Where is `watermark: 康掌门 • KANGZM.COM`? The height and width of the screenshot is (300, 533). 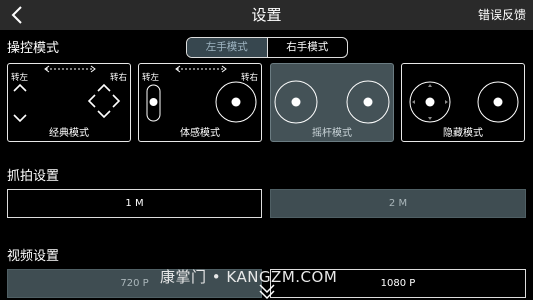
watermark: 康掌门 • KANGZM.COM is located at coordinates (249, 277).